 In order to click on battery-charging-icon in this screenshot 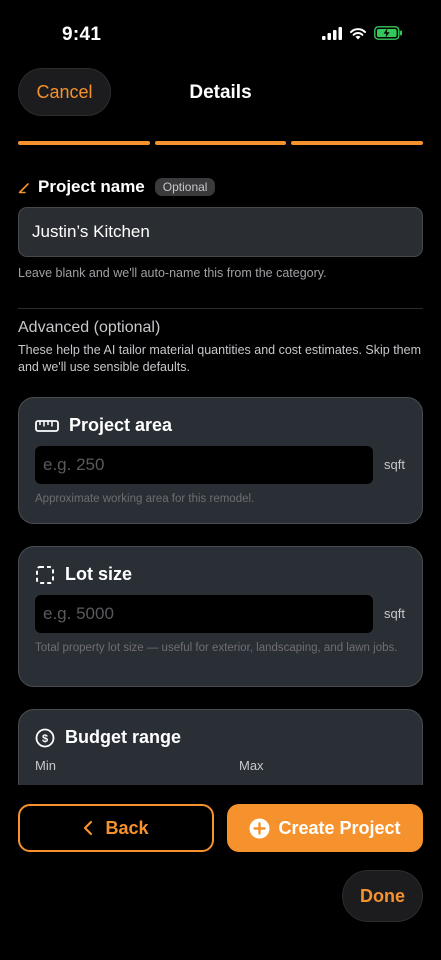, I will do `click(388, 33)`.